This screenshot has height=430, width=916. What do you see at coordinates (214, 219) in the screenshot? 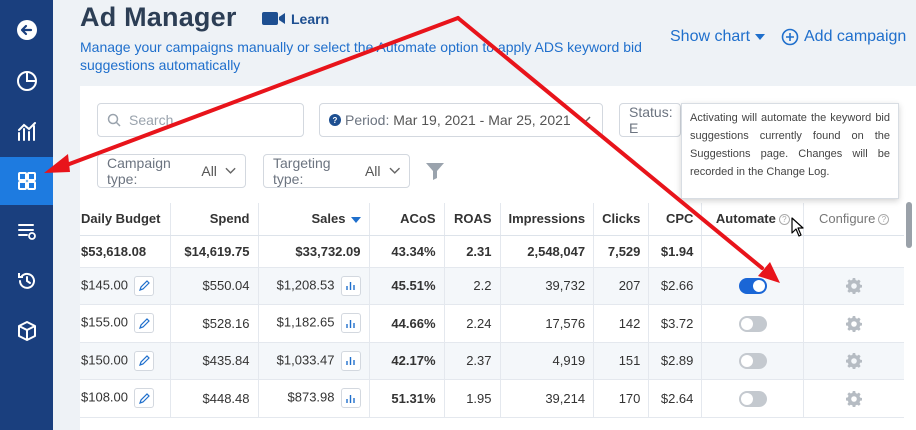
I see `col-spend: Spend` at bounding box center [214, 219].